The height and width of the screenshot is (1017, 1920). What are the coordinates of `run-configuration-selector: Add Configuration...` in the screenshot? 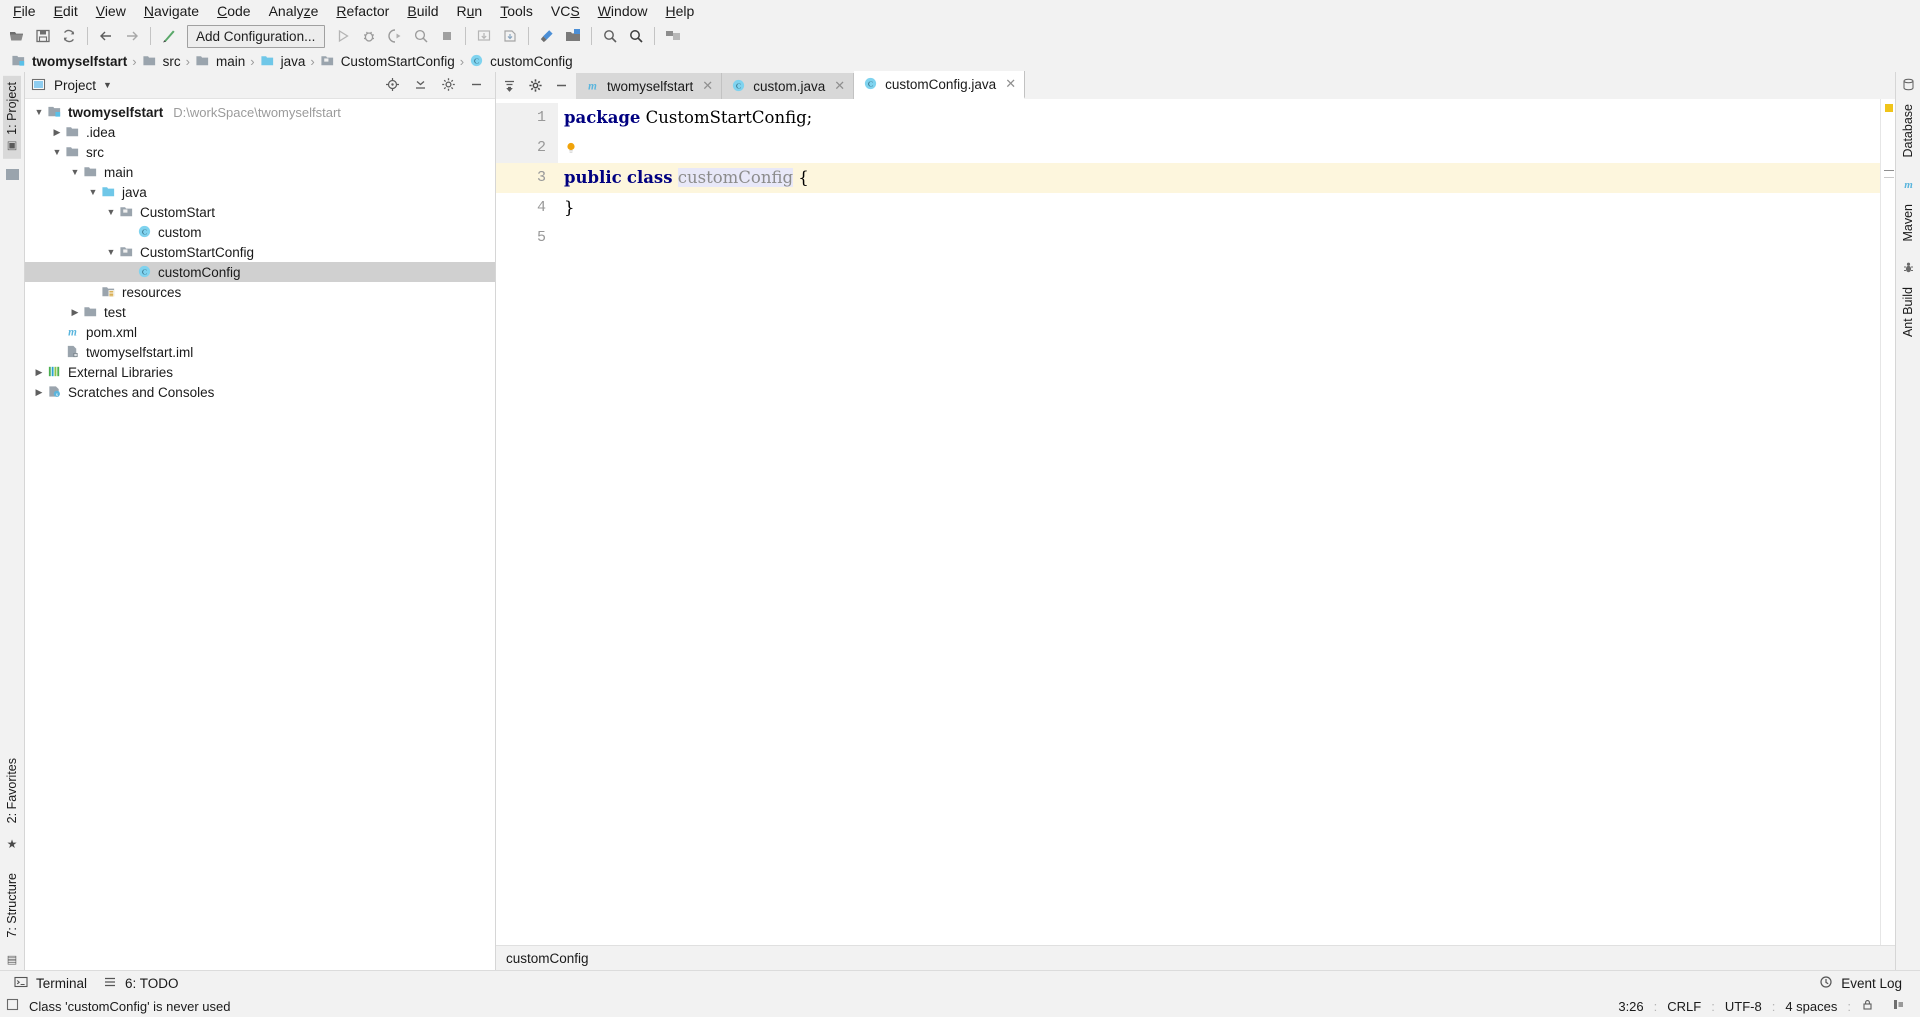 It's located at (256, 36).